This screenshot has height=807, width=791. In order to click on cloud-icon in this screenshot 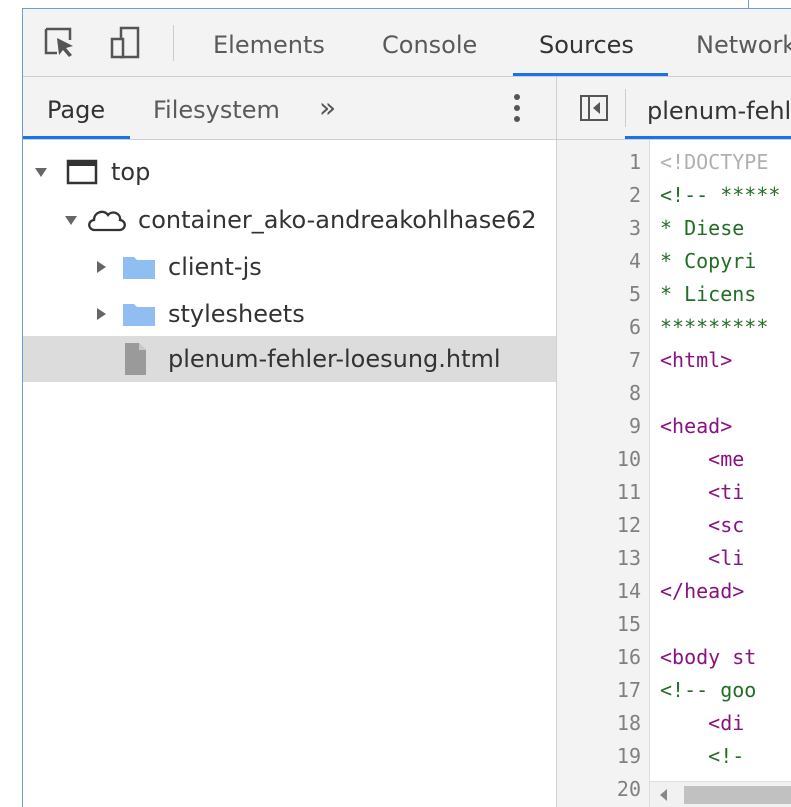, I will do `click(107, 220)`.